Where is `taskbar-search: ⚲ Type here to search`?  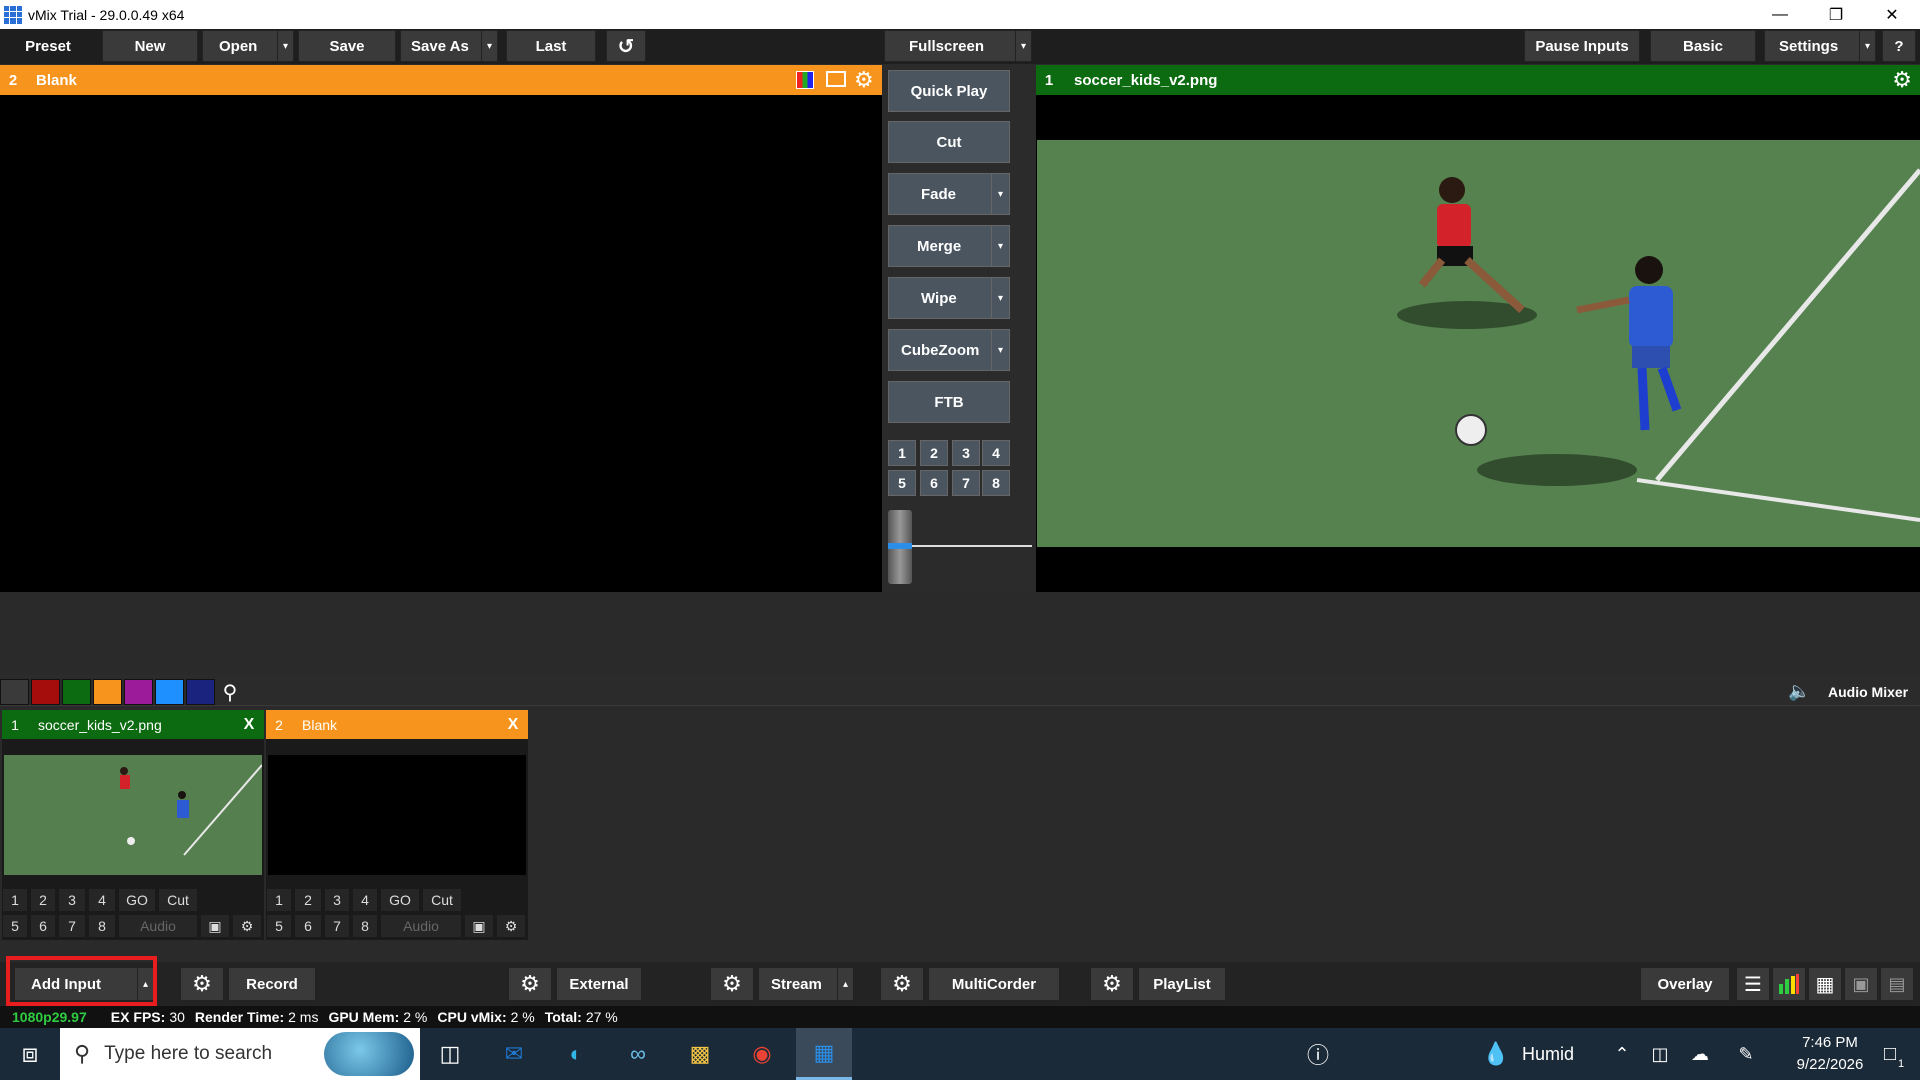 taskbar-search: ⚲ Type here to search is located at coordinates (240, 1054).